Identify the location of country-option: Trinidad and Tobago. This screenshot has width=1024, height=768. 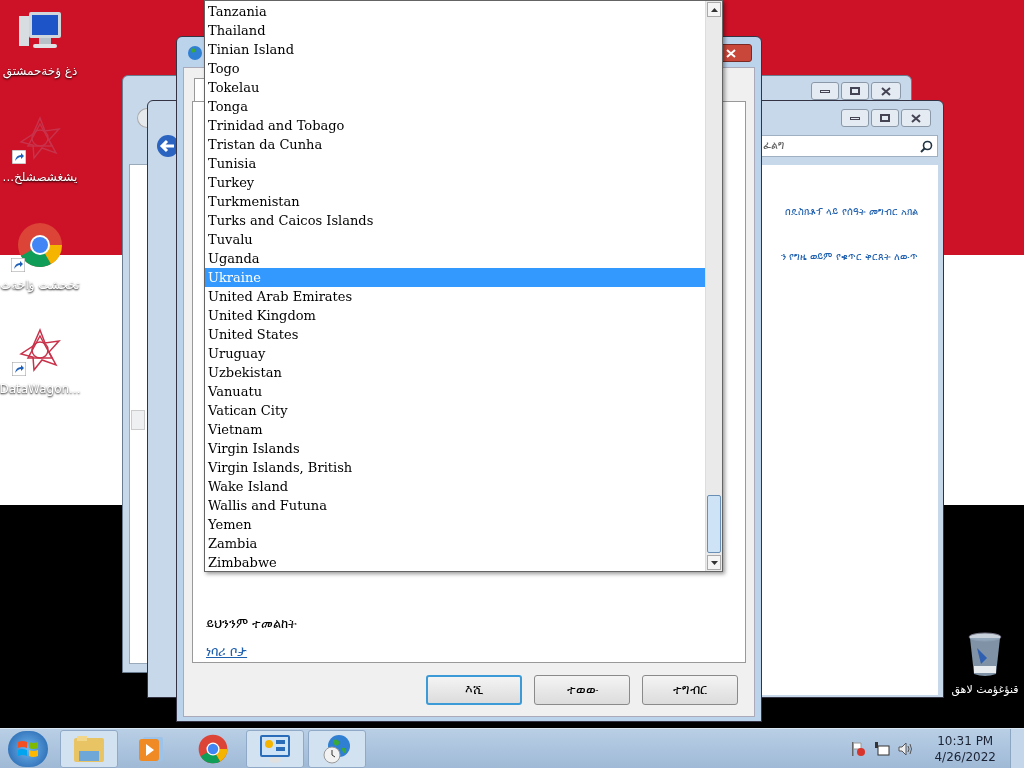
(455, 125).